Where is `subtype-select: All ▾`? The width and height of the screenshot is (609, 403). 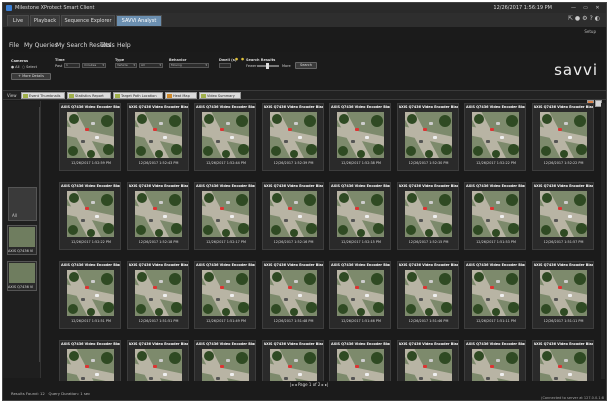 subtype-select: All ▾ is located at coordinates (151, 65).